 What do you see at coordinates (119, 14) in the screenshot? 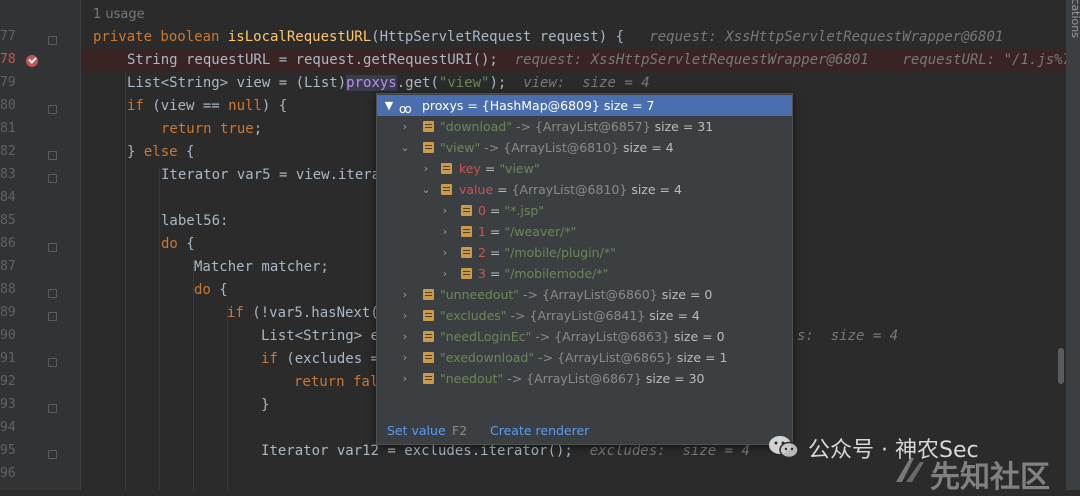
I see `usage-hint: 1 usage` at bounding box center [119, 14].